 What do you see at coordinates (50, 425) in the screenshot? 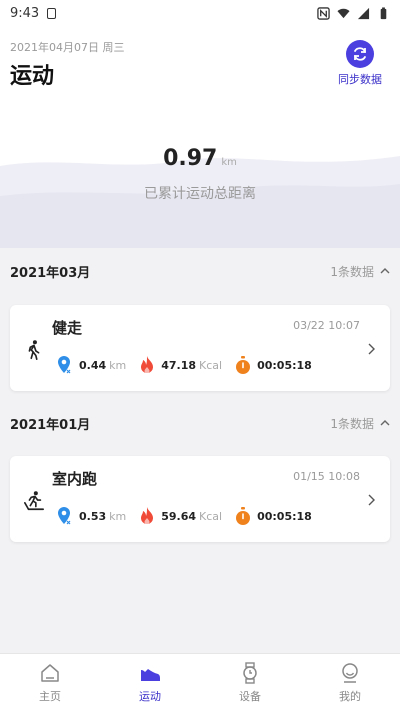
I see `month-label: 2021年01月` at bounding box center [50, 425].